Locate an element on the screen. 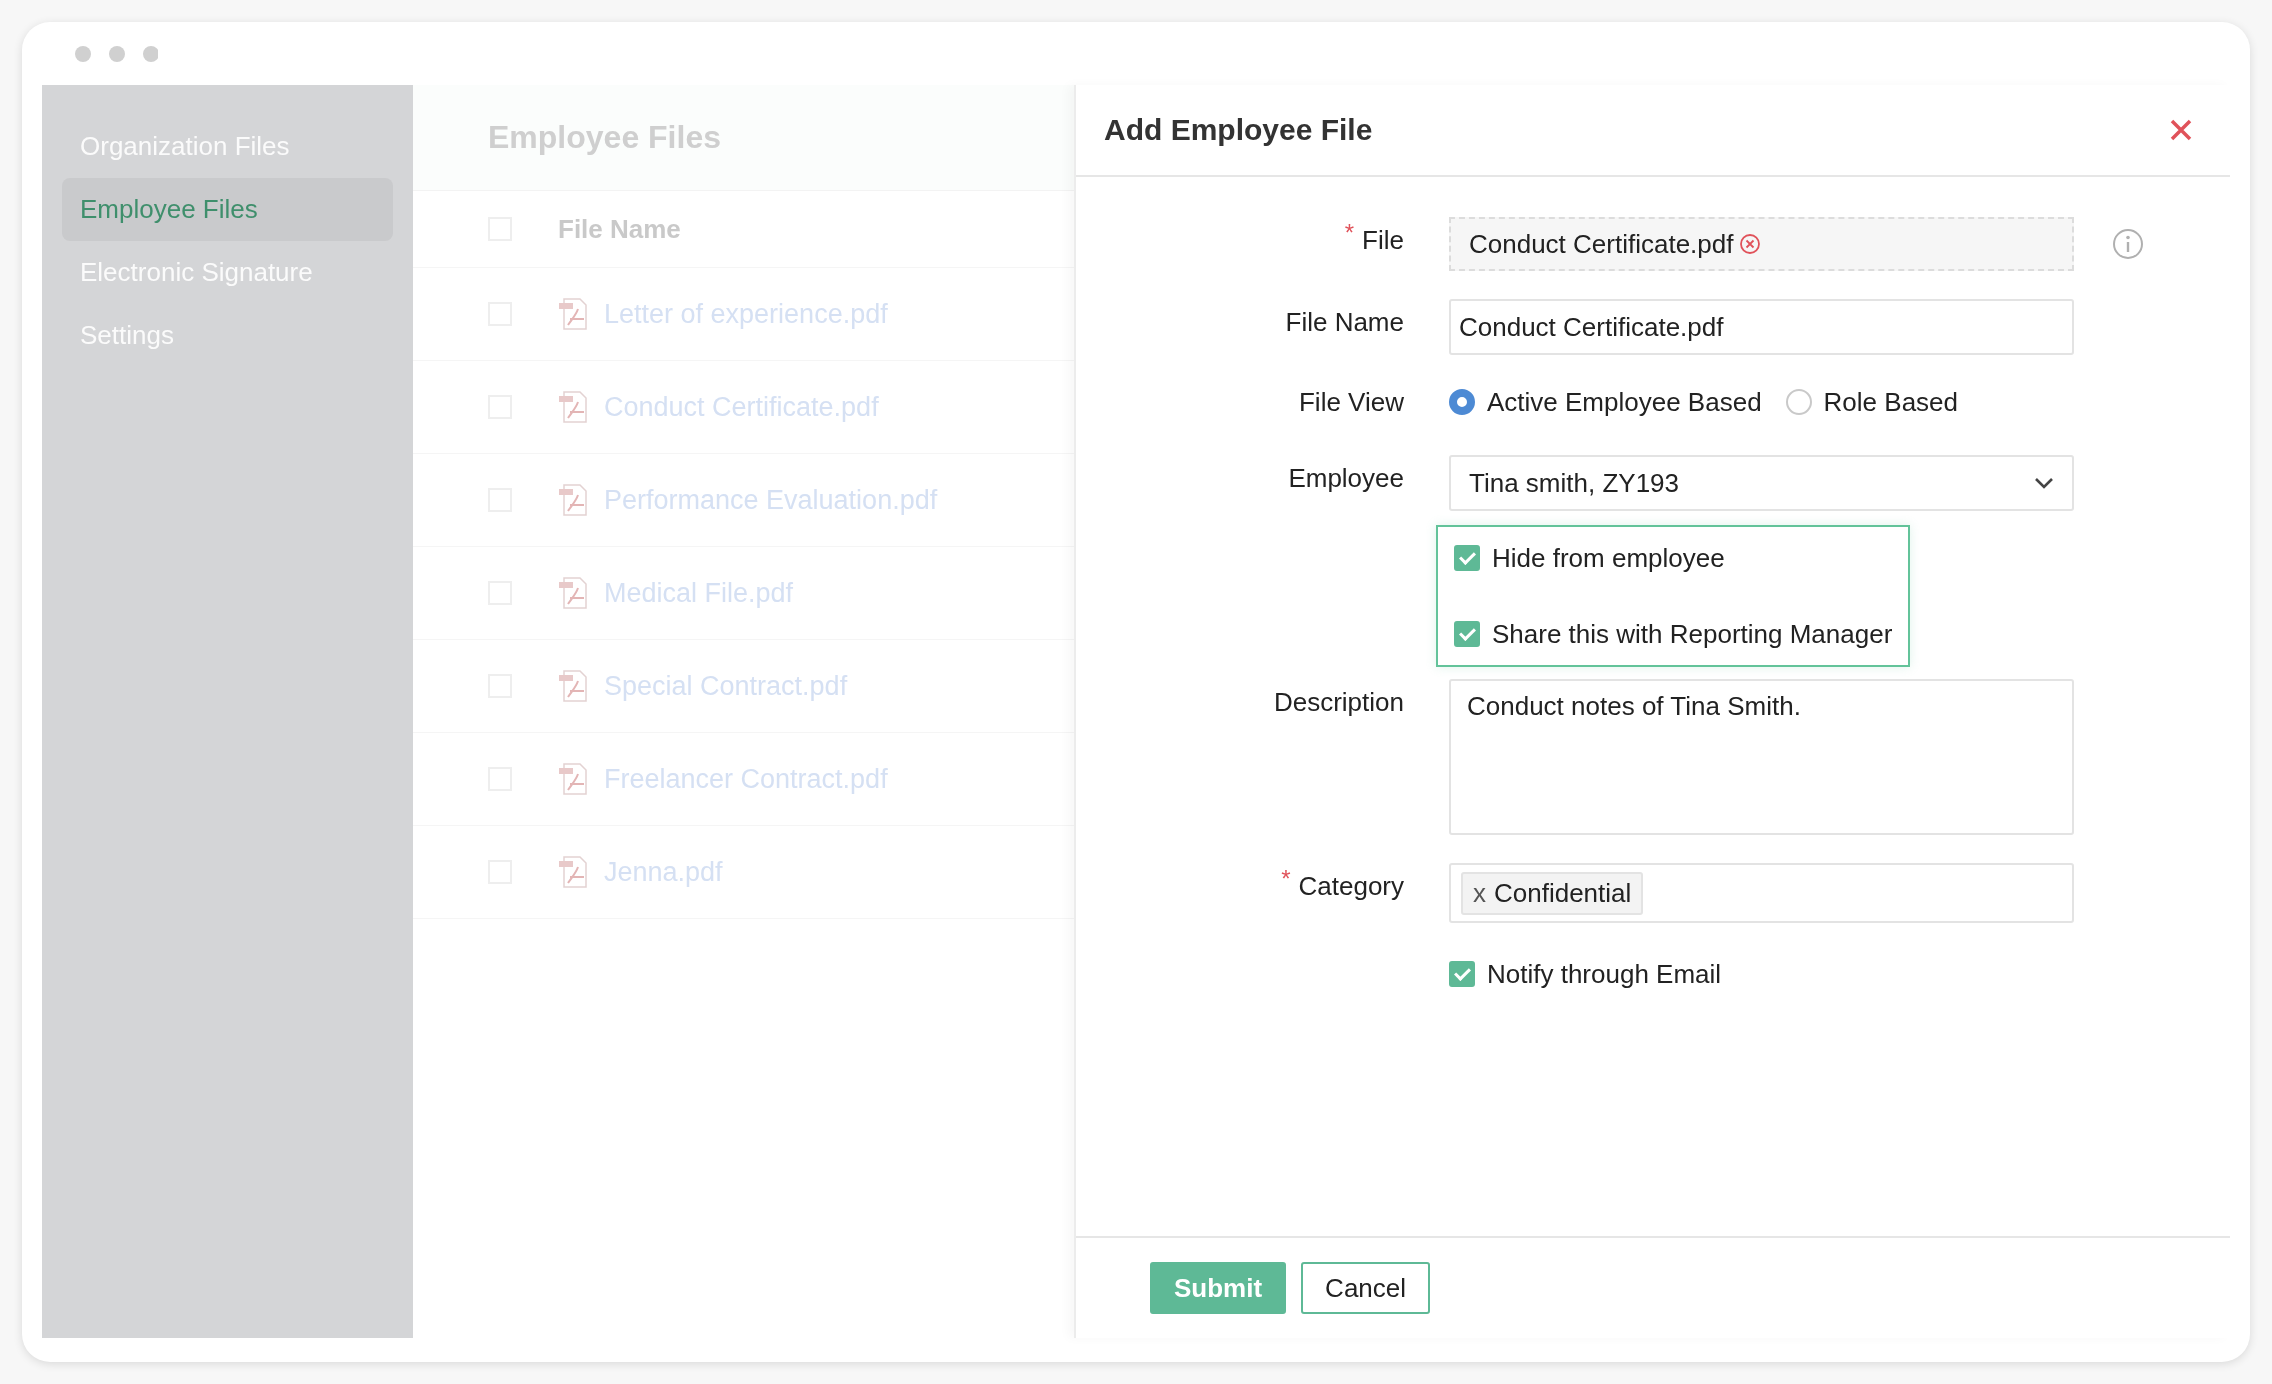  field-label: File View is located at coordinates (1351, 402).